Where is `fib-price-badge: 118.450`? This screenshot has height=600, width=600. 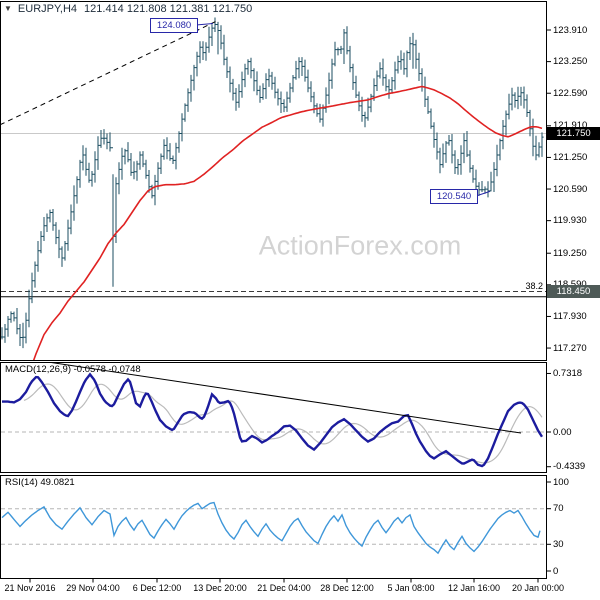
fib-price-badge: 118.450 is located at coordinates (573, 291).